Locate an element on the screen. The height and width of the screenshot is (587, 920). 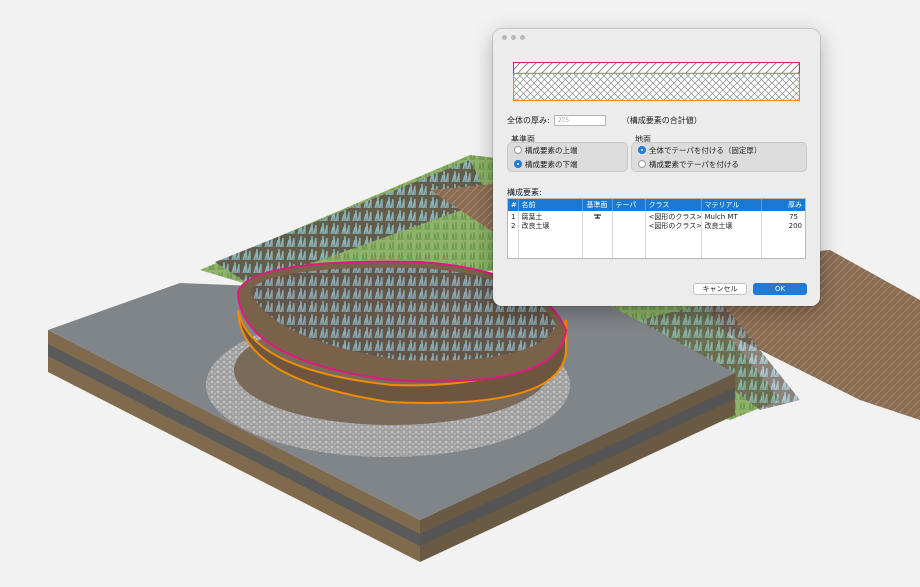
row-taper is located at coordinates (629, 234).